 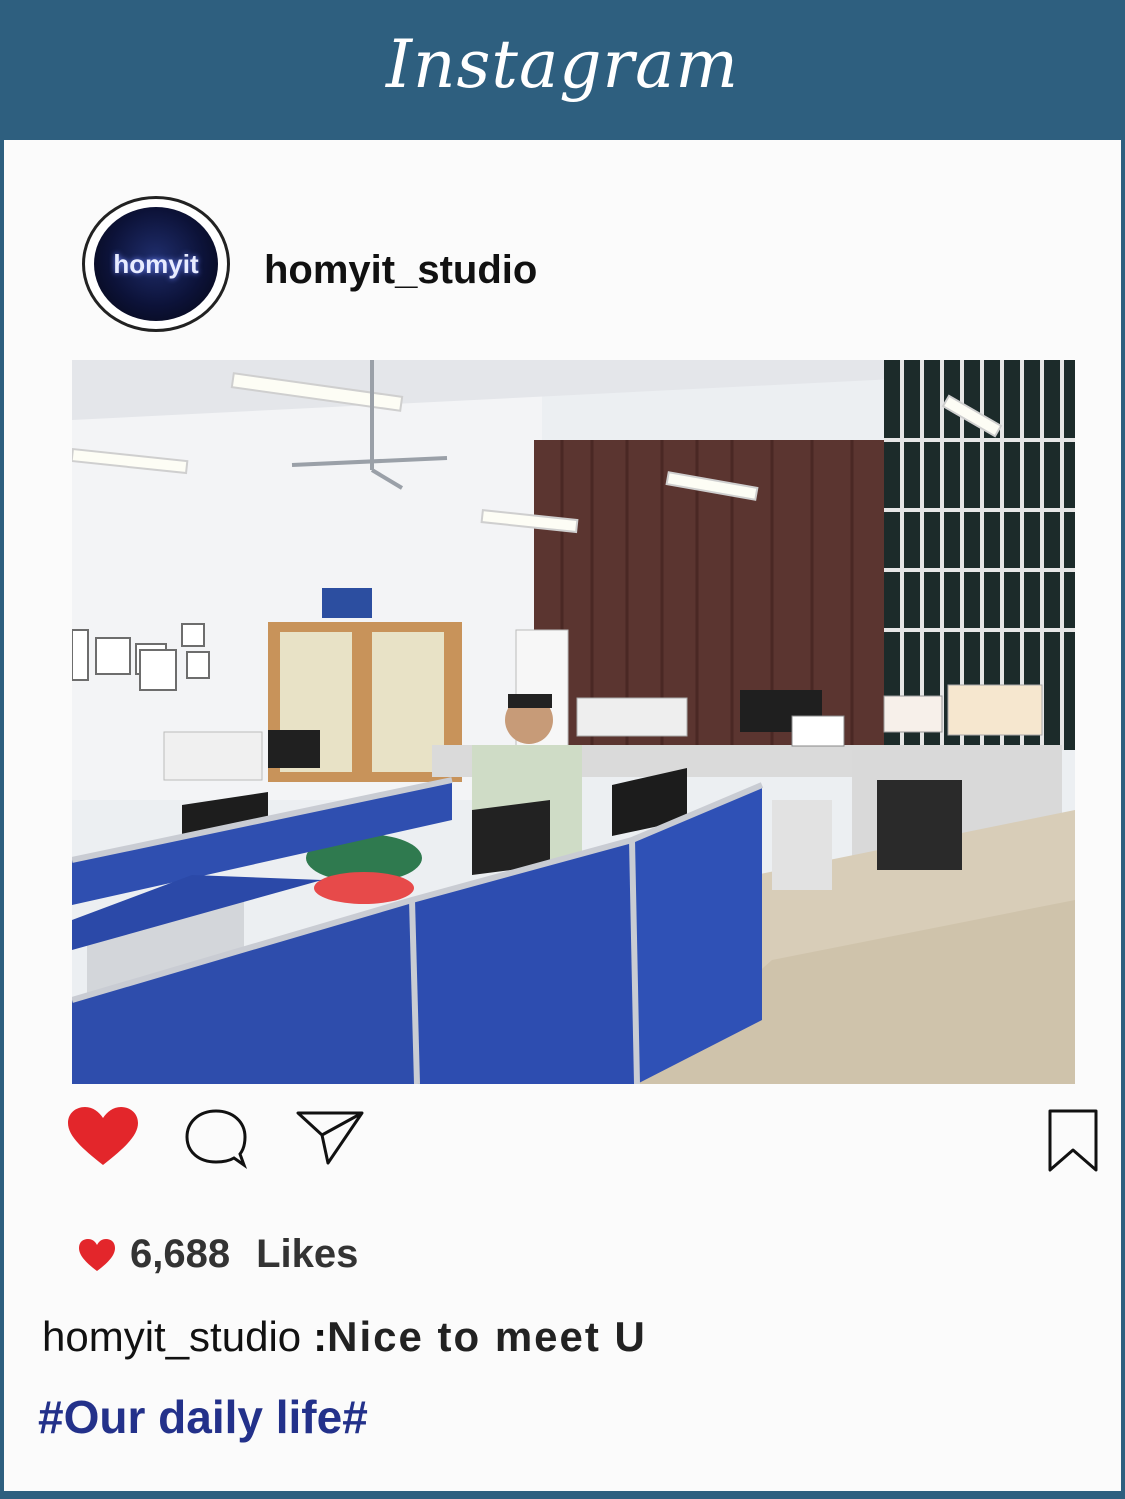 I want to click on likes-summary: 6,688 Likes, so click(x=218, y=1254).